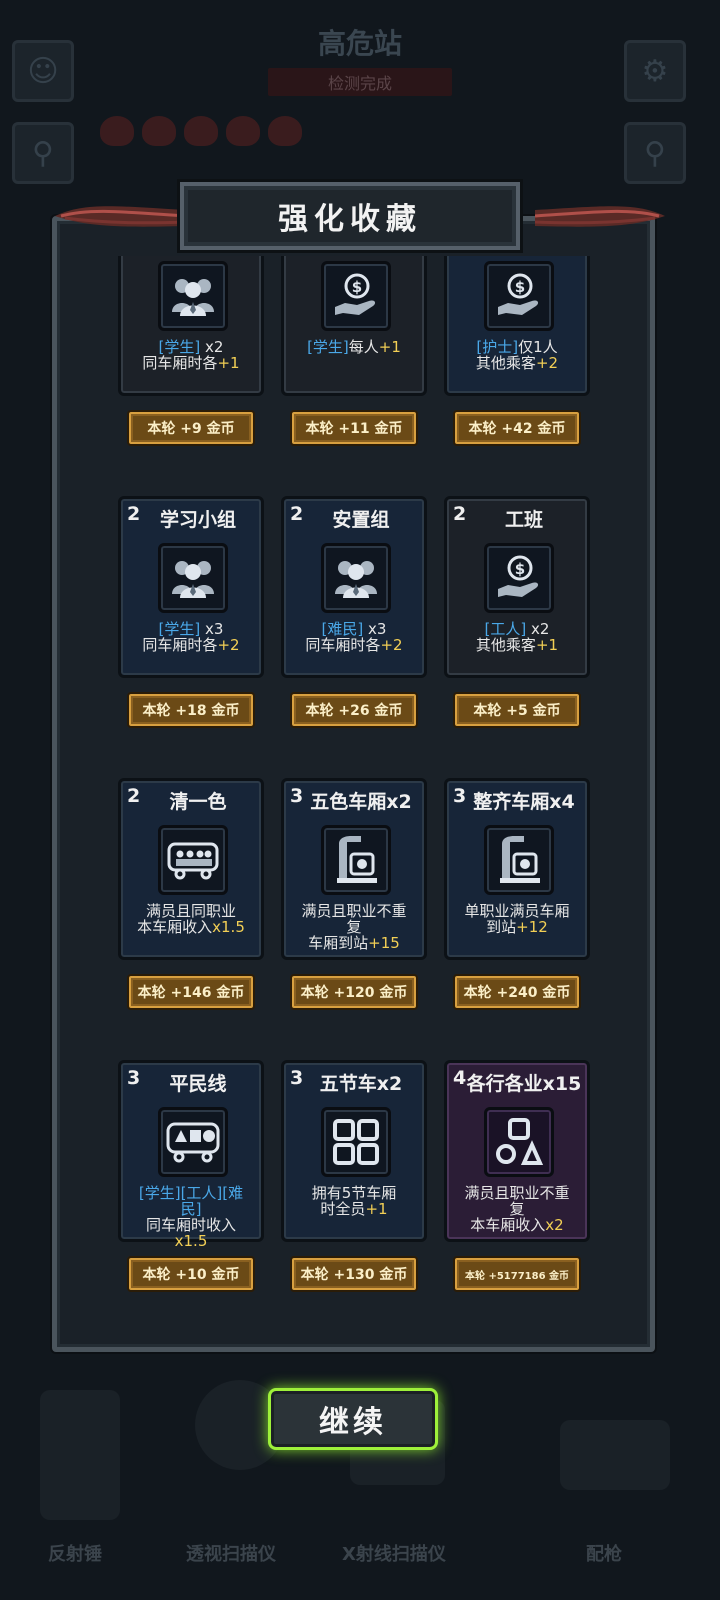  Describe the element at coordinates (198, 802) in the screenshot. I see `card-title: 清一色` at that location.